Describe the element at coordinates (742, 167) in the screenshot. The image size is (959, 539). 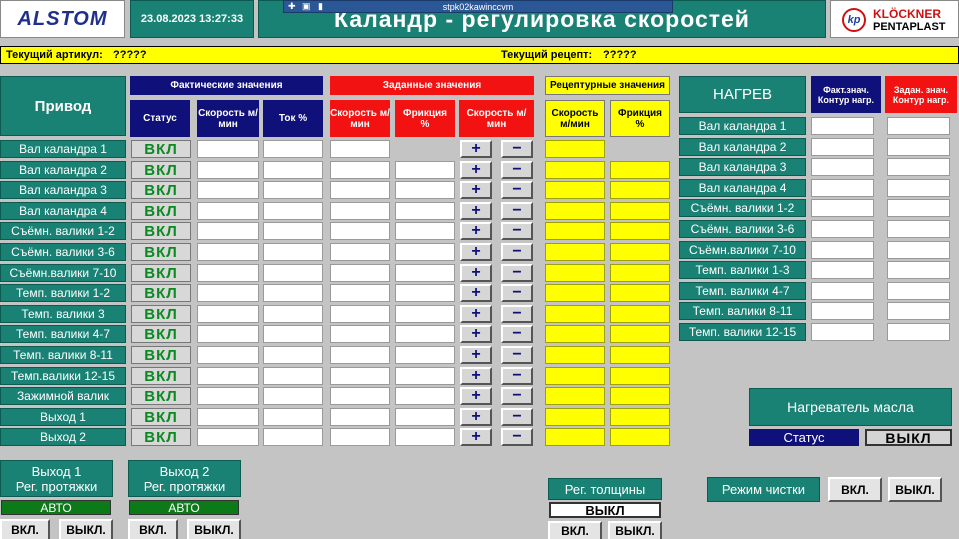
I see `heating-row-label: Вал каландра 3` at that location.